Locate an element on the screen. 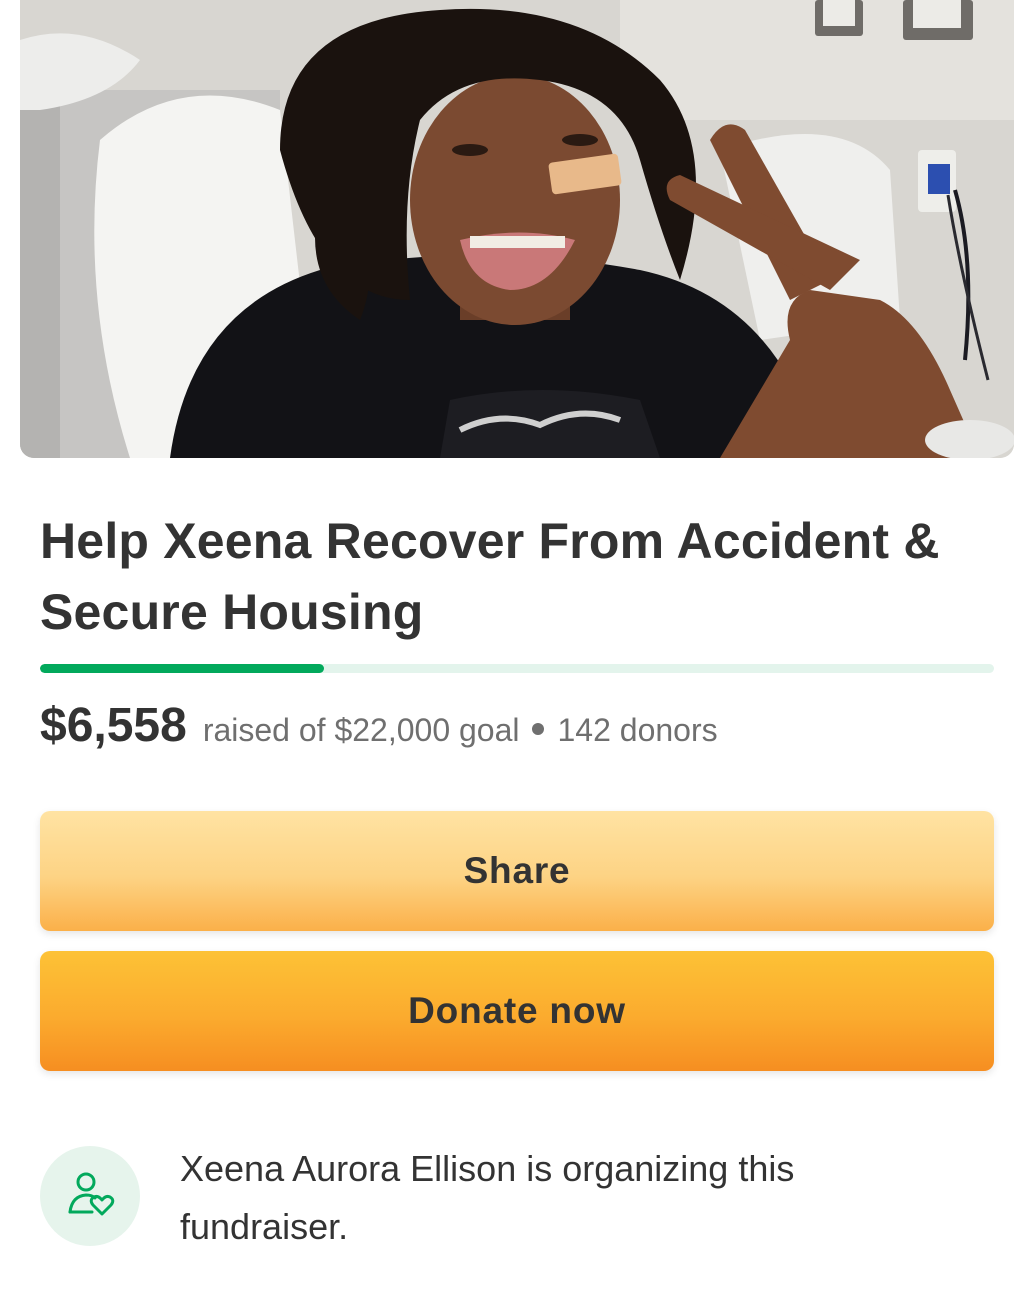 The width and height of the screenshot is (1034, 1293). share-button: Share is located at coordinates (517, 871).